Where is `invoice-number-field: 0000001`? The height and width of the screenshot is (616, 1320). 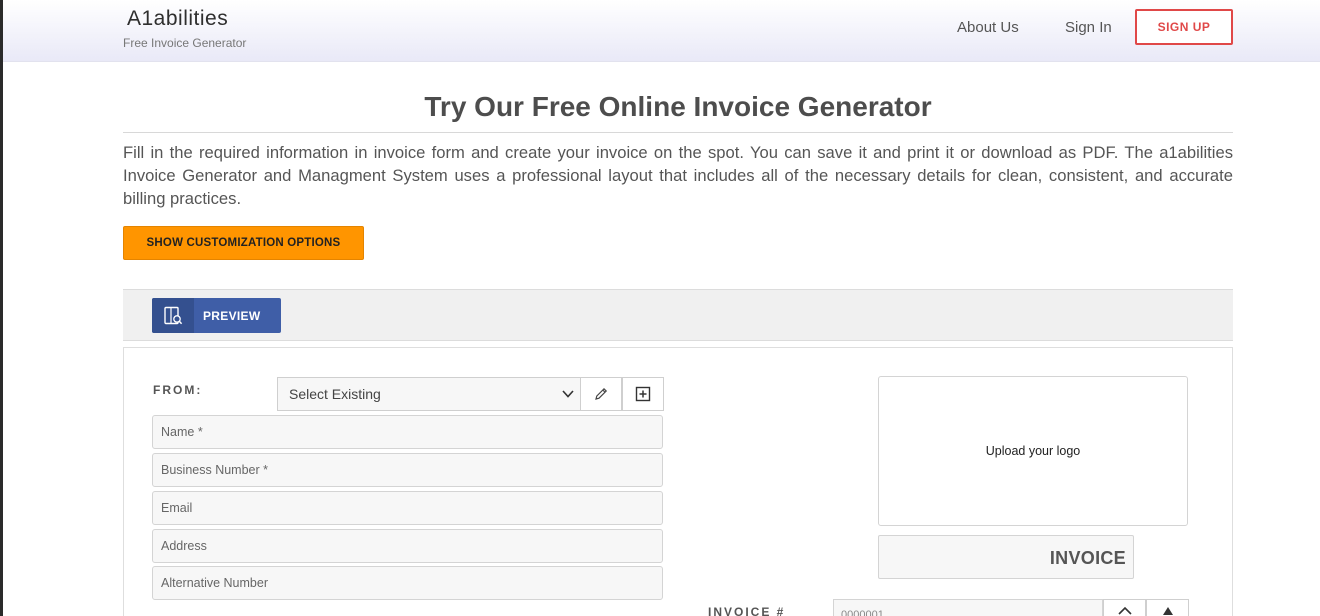
invoice-number-field: 0000001 is located at coordinates (968, 607).